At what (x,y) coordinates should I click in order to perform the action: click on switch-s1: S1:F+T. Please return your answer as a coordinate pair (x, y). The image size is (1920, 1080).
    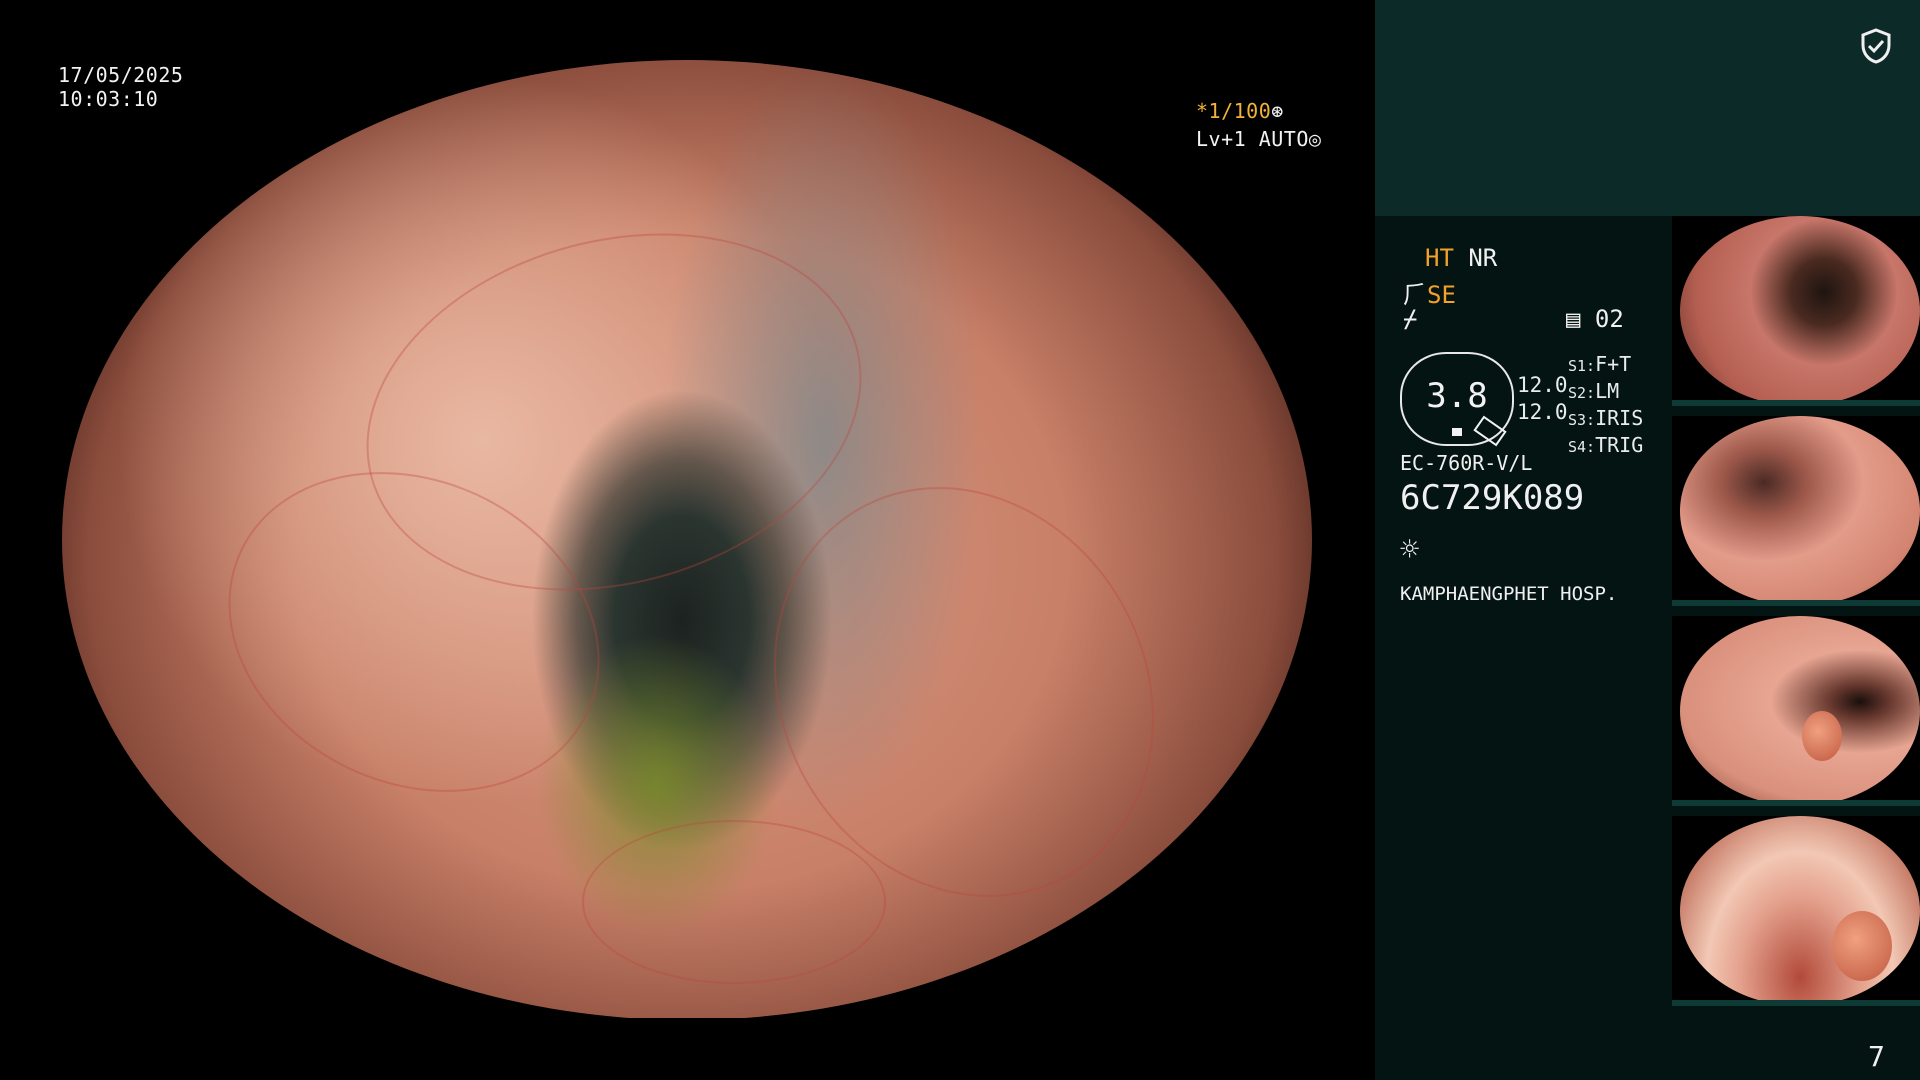
    Looking at the image, I should click on (1605, 365).